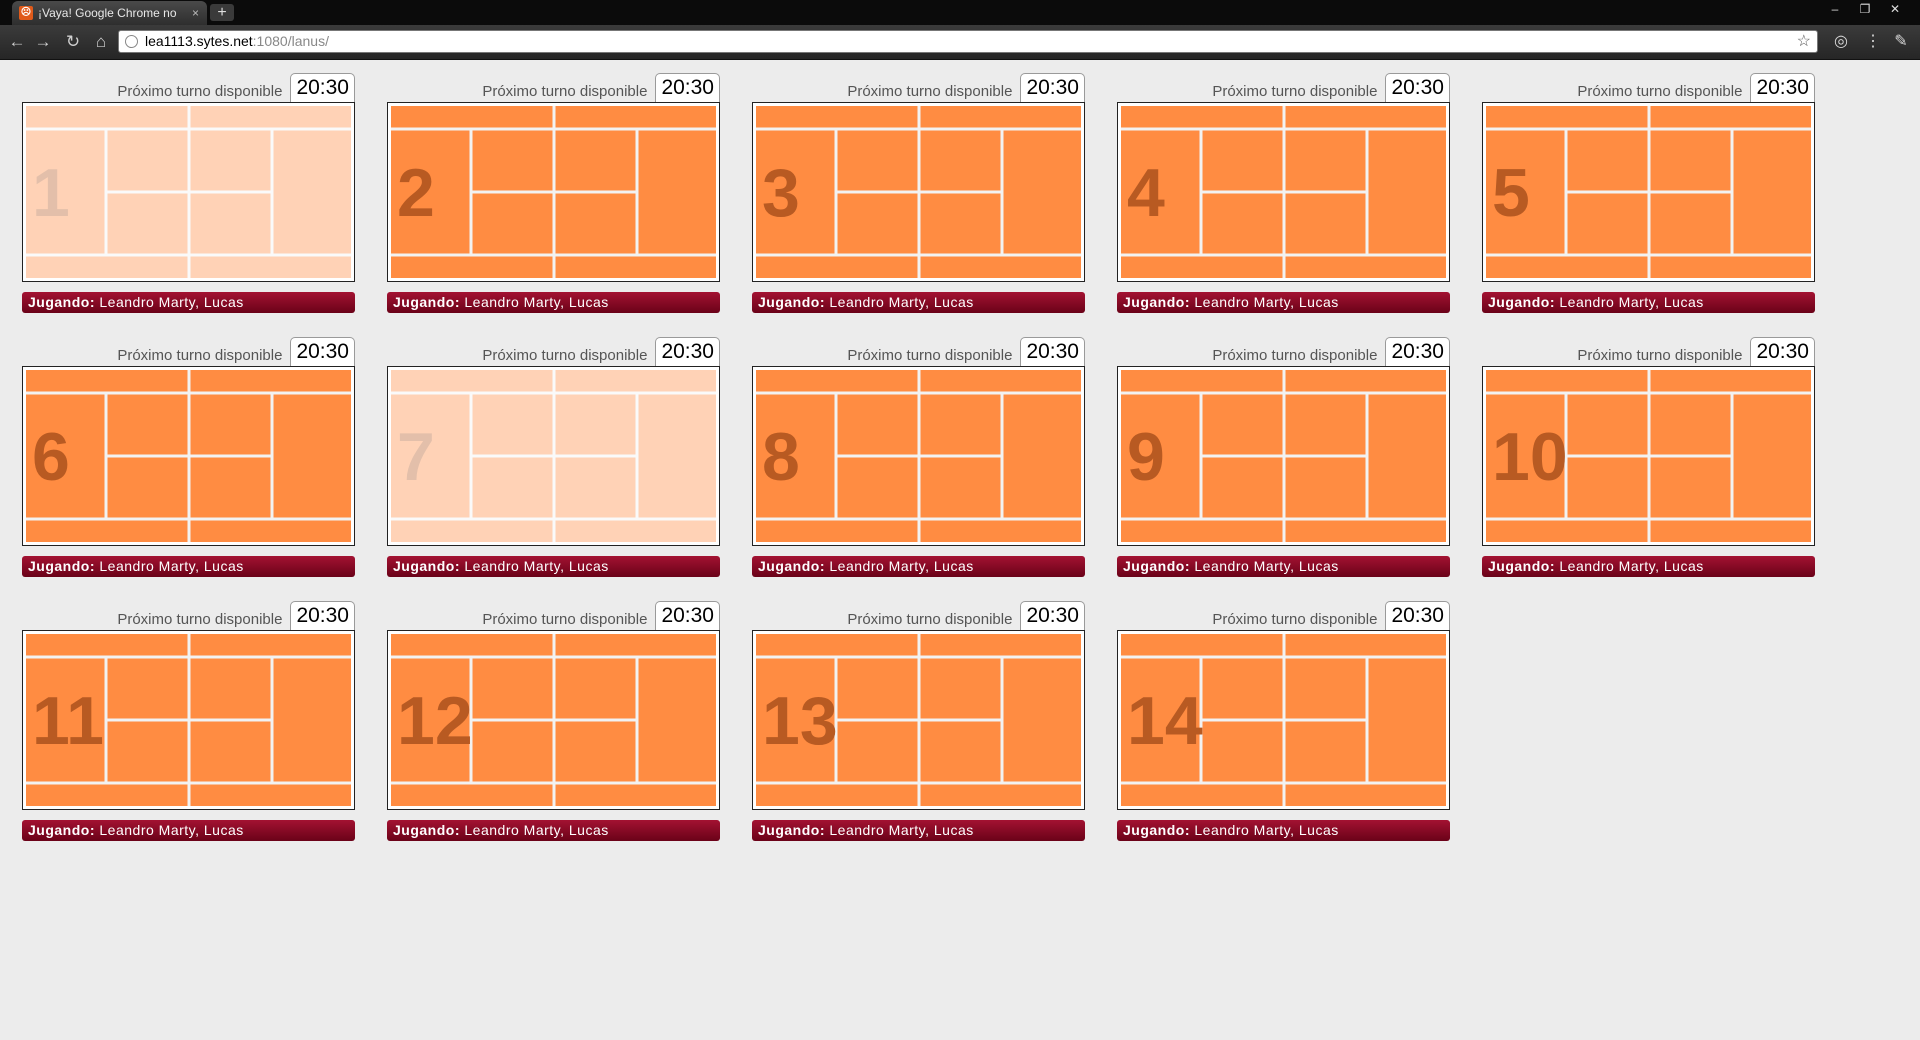 This screenshot has width=1920, height=1040. Describe the element at coordinates (1283, 720) in the screenshot. I see `court-diagram: 14` at that location.